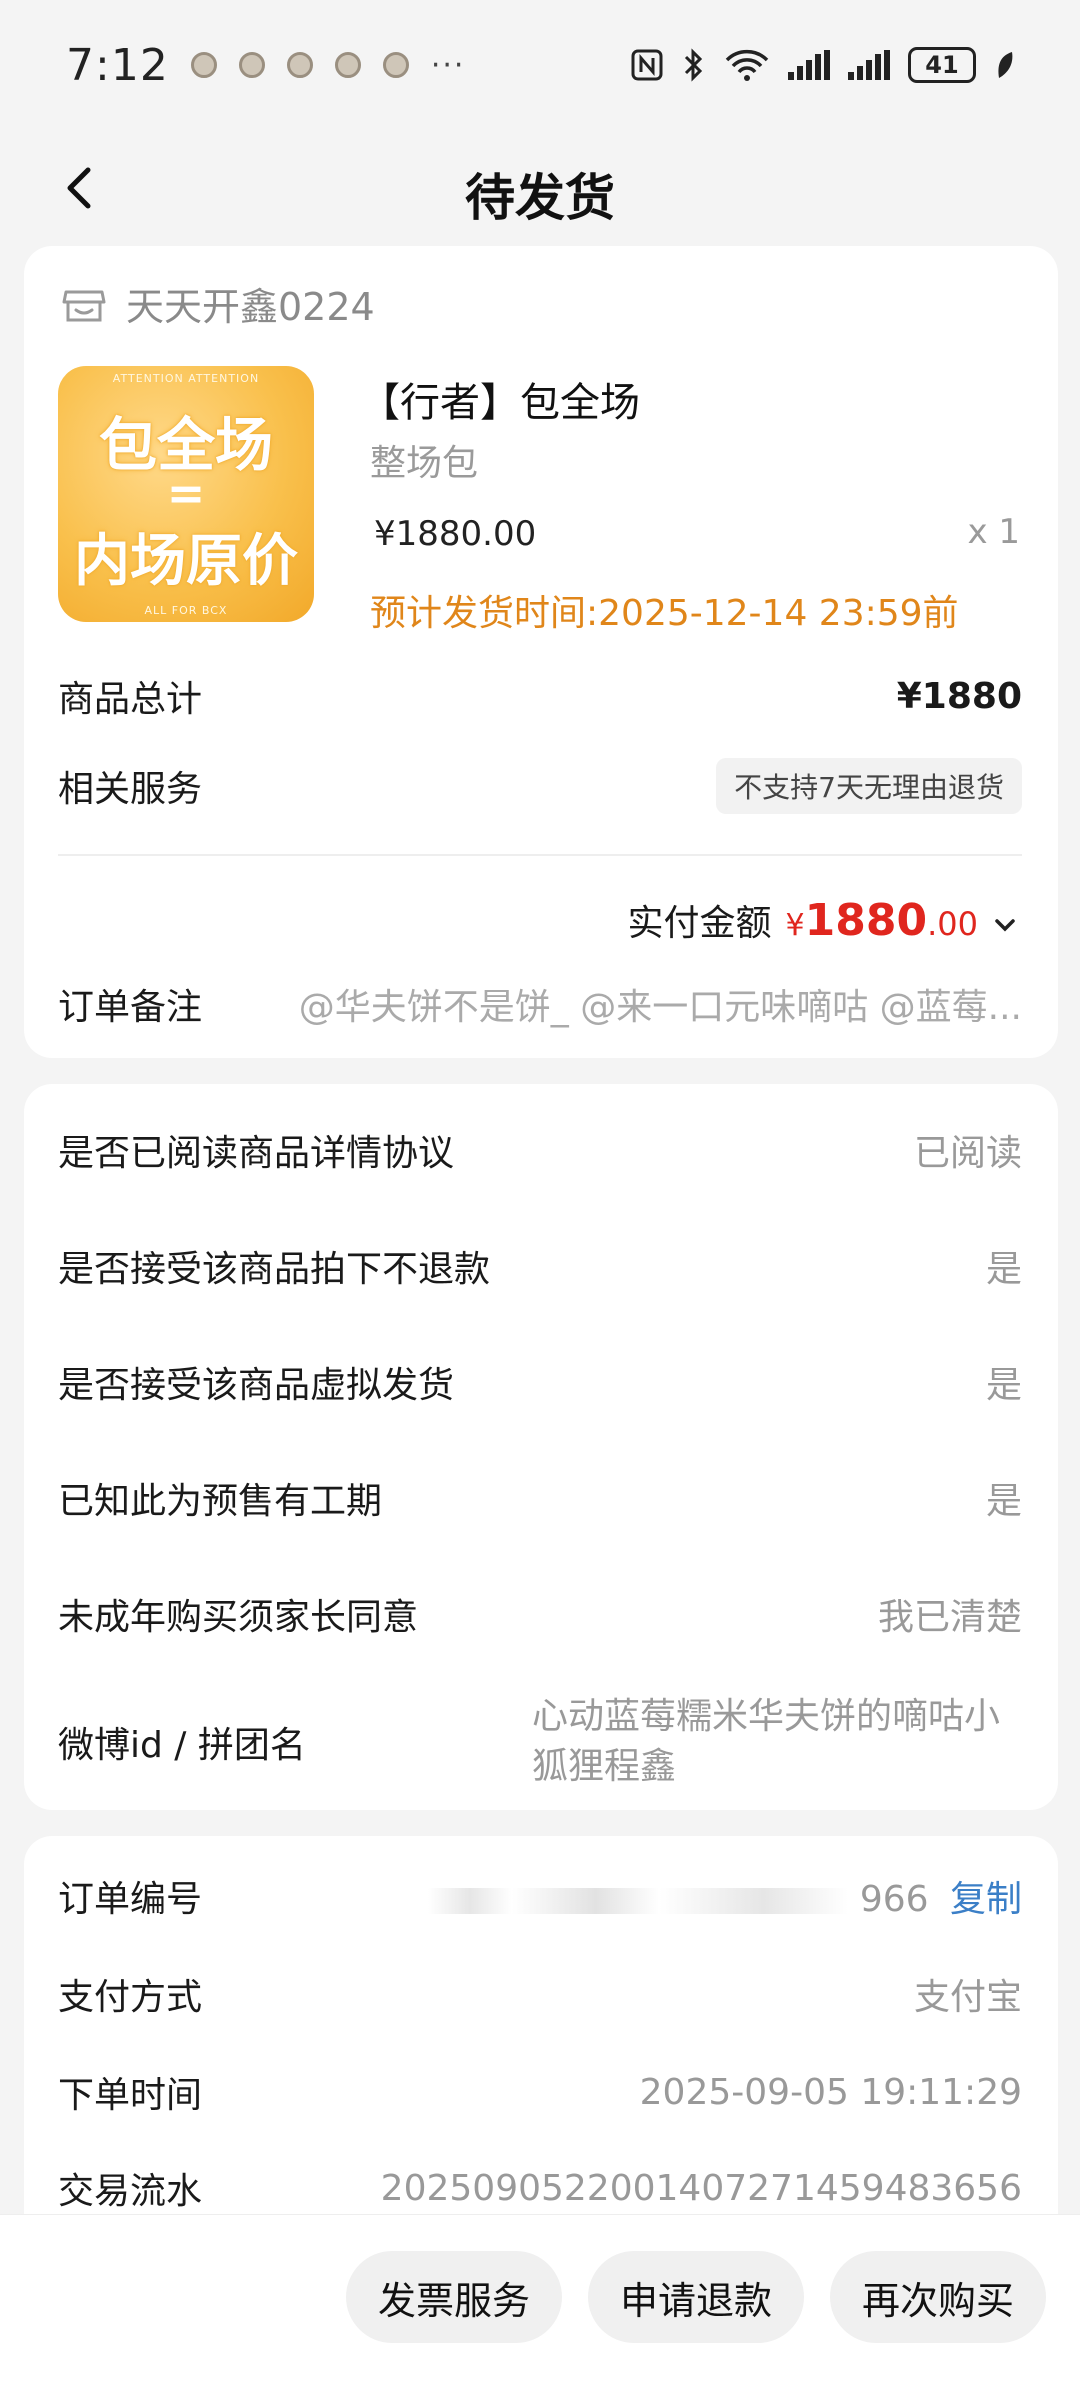  Describe the element at coordinates (238, 1617) in the screenshot. I see `agreement-label: 未成年购买须家长同意` at that location.